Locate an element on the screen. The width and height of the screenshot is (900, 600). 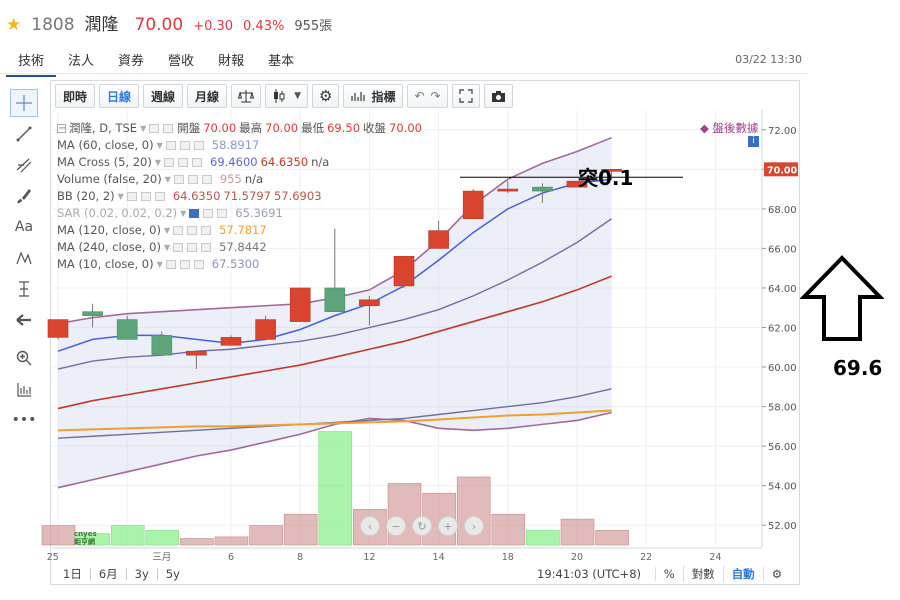
legend-bb-value: 64.6350 is located at coordinates (196, 196).